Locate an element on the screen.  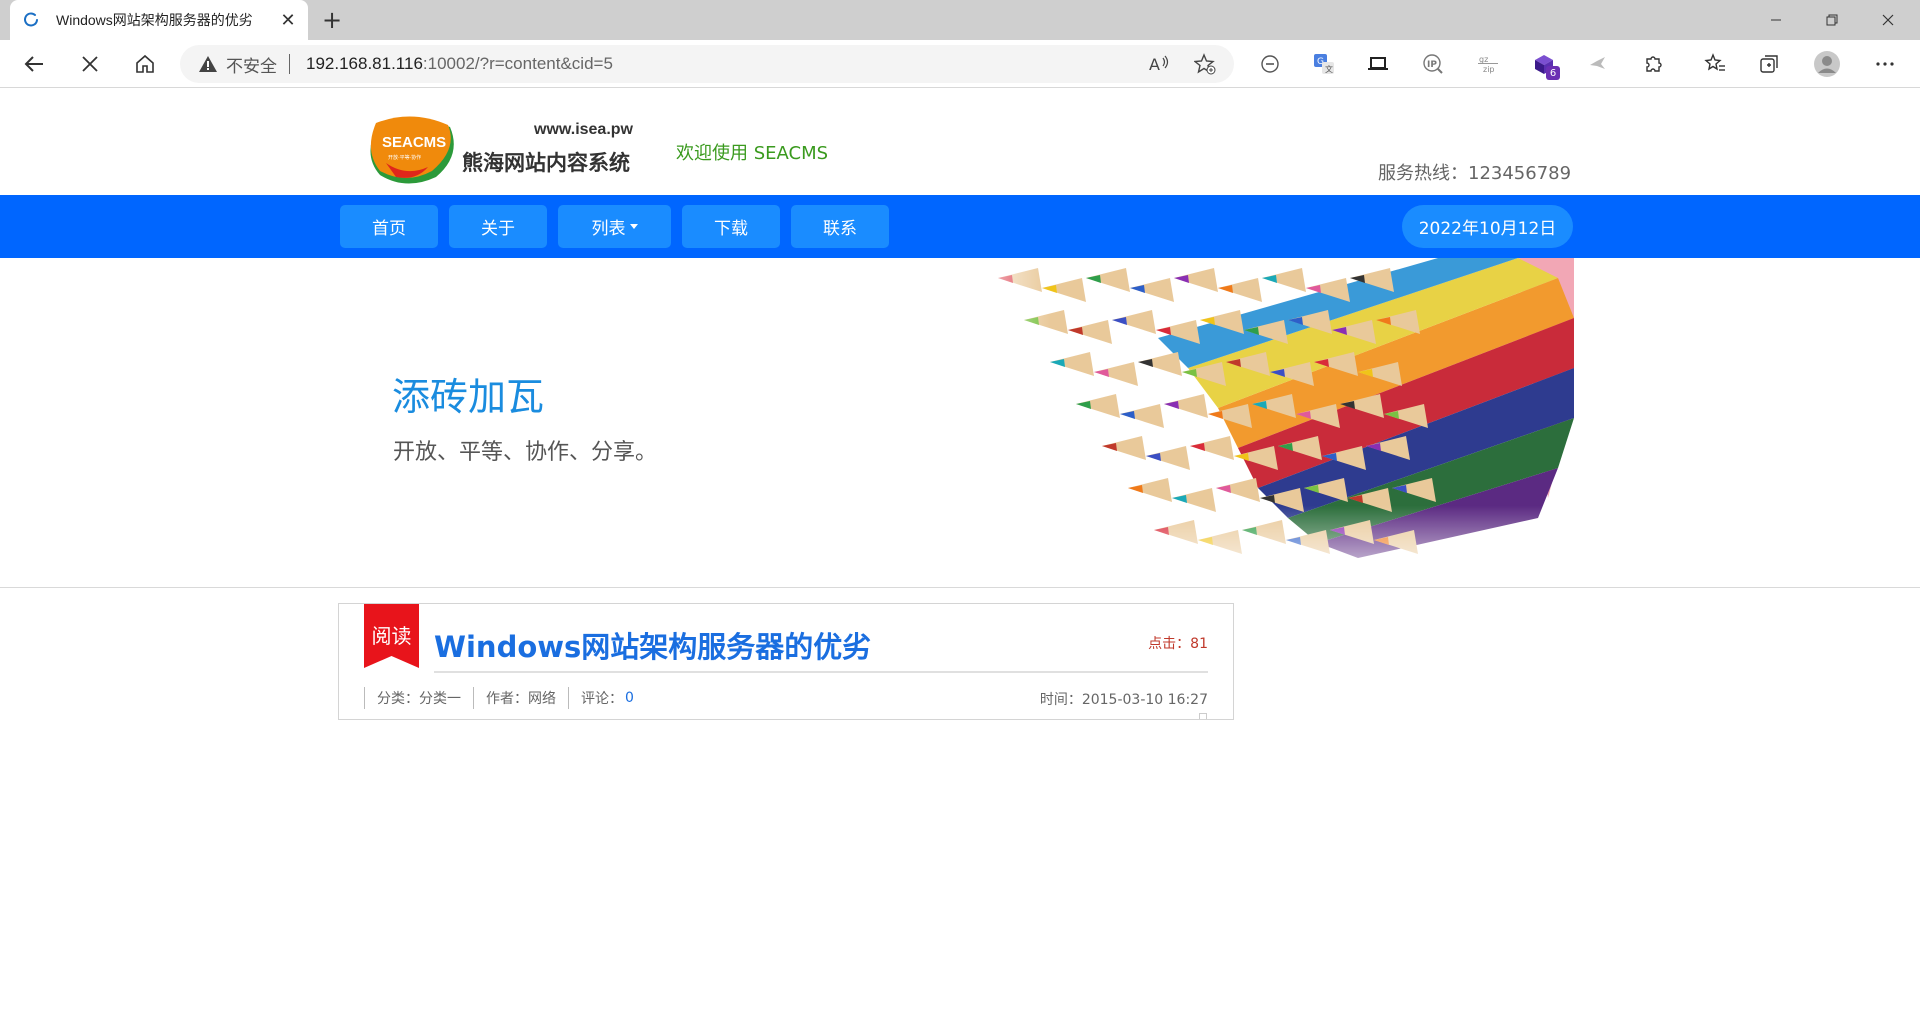
nav-home: 首页 is located at coordinates (389, 226).